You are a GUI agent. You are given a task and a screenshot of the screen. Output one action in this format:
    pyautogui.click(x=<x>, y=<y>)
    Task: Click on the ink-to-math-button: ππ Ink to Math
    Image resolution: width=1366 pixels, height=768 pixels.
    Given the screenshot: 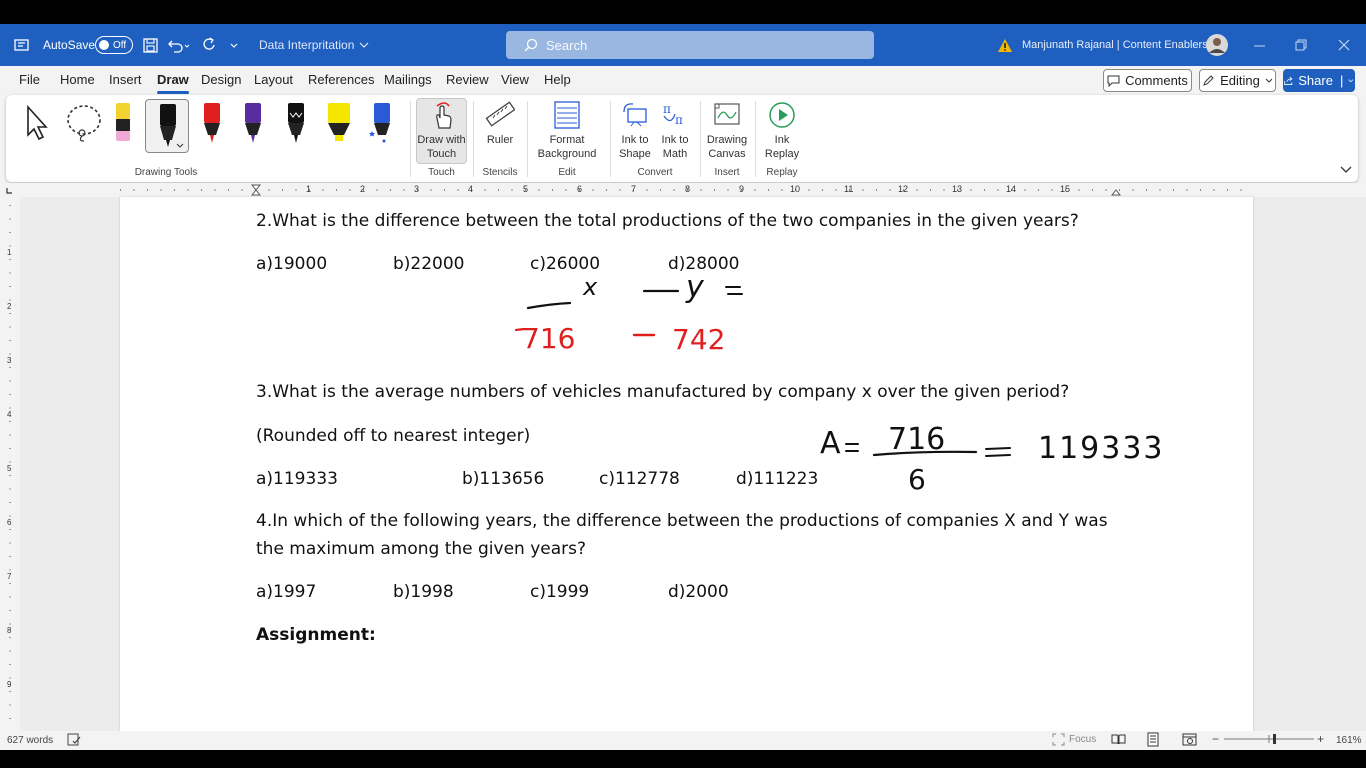 What is the action you would take?
    pyautogui.click(x=675, y=130)
    